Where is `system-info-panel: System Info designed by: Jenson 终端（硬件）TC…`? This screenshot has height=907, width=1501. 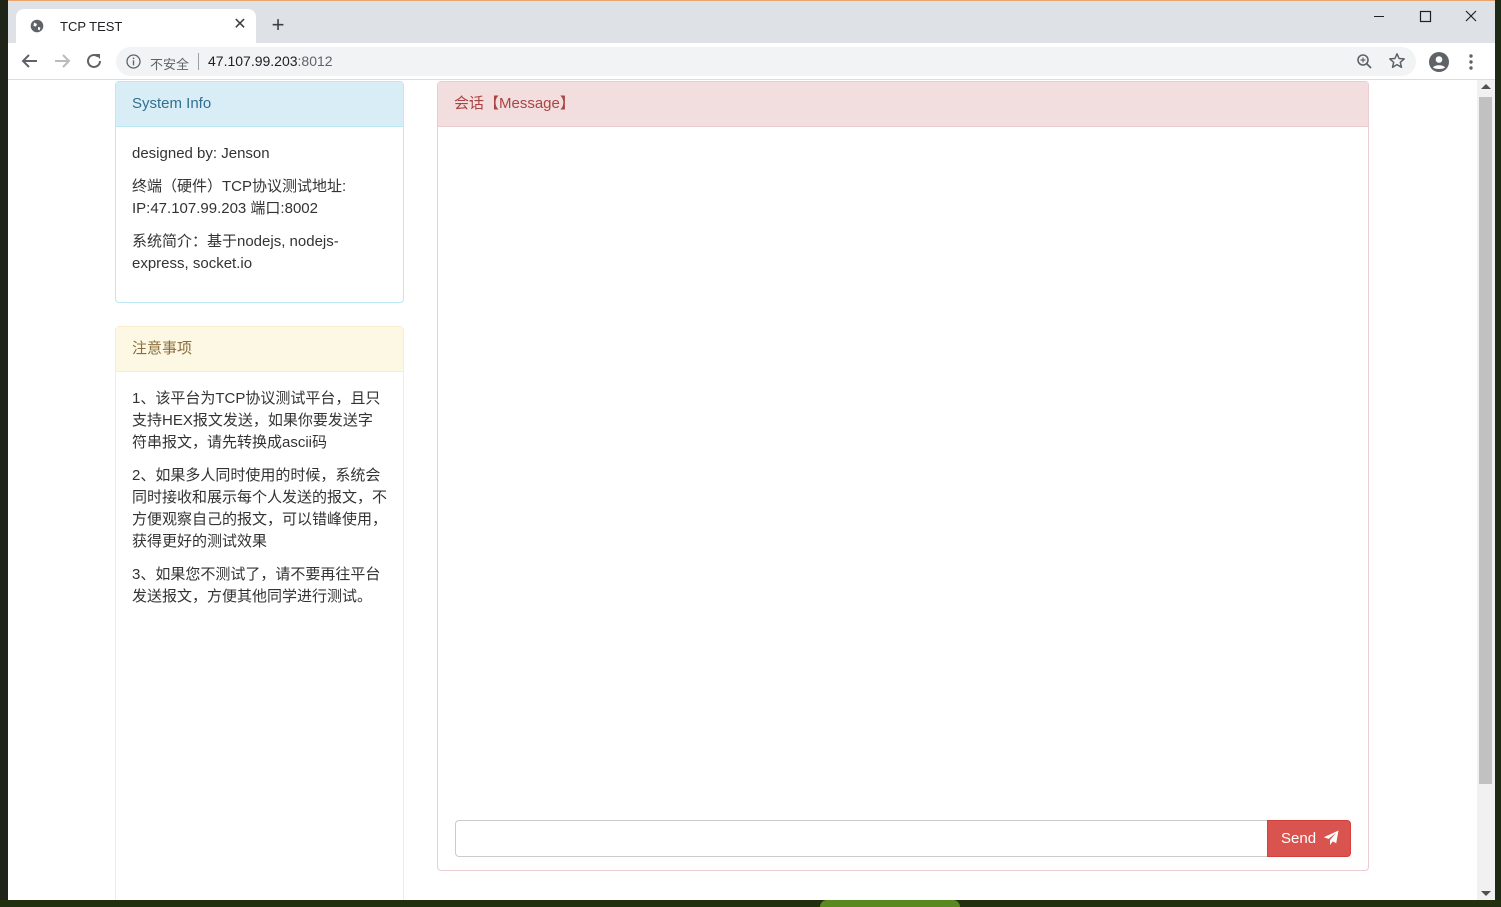
system-info-panel: System Info designed by: Jenson 终端（硬件）TC… is located at coordinates (259, 192).